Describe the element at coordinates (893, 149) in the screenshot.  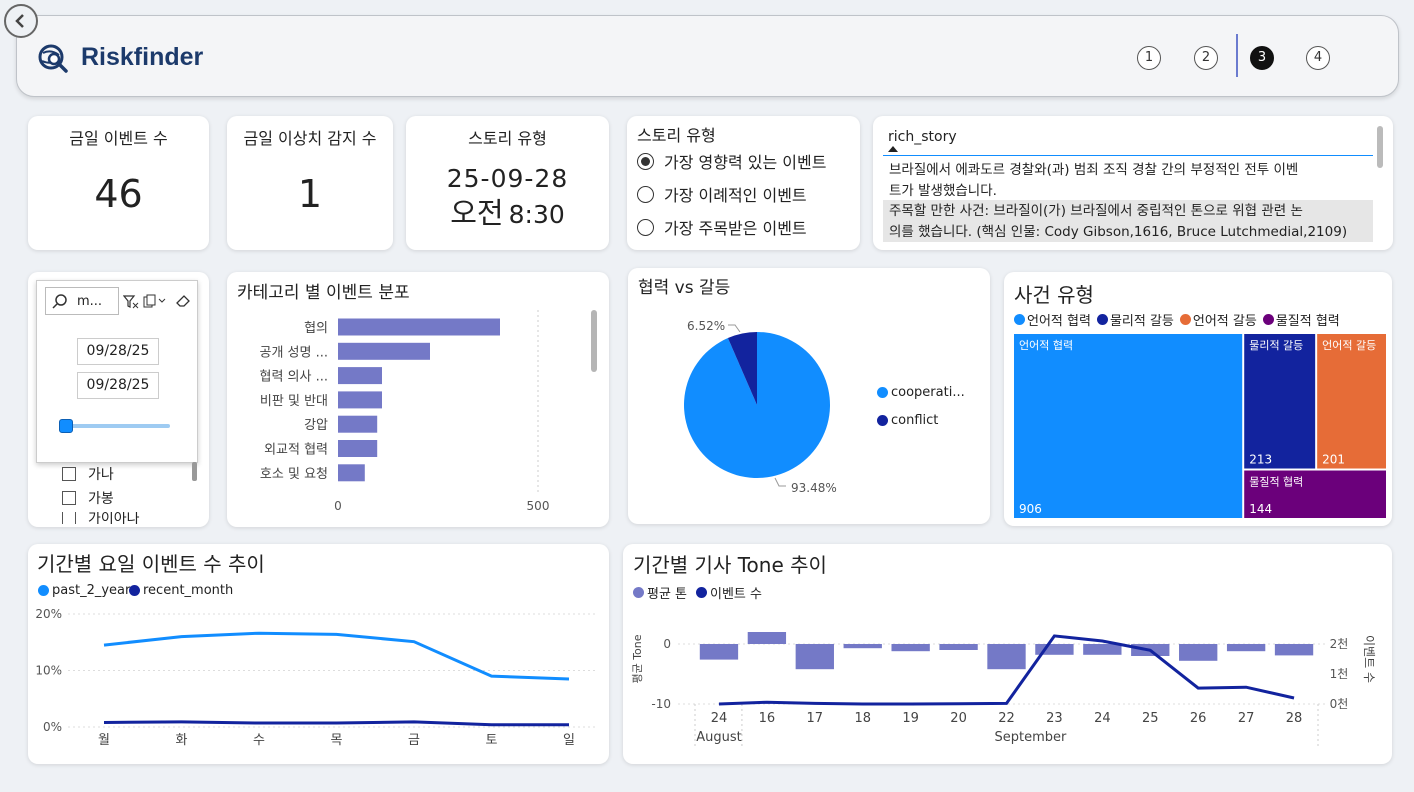
I see `sort-asc-icon` at that location.